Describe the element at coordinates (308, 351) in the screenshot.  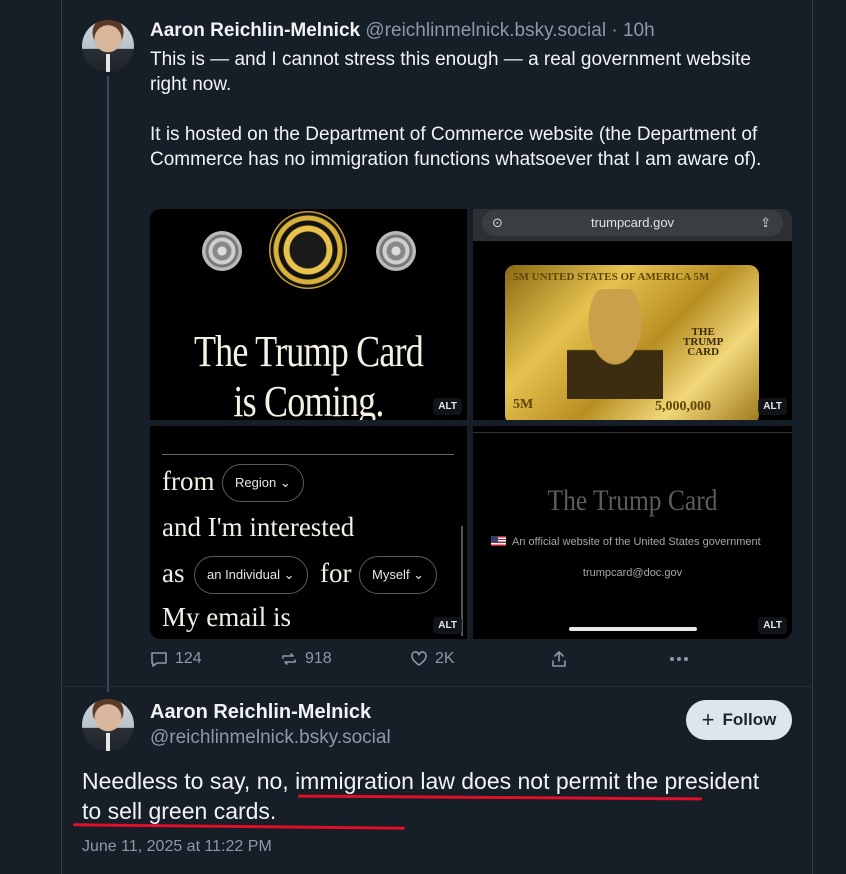
I see `image-title-line1: The Trump Card` at that location.